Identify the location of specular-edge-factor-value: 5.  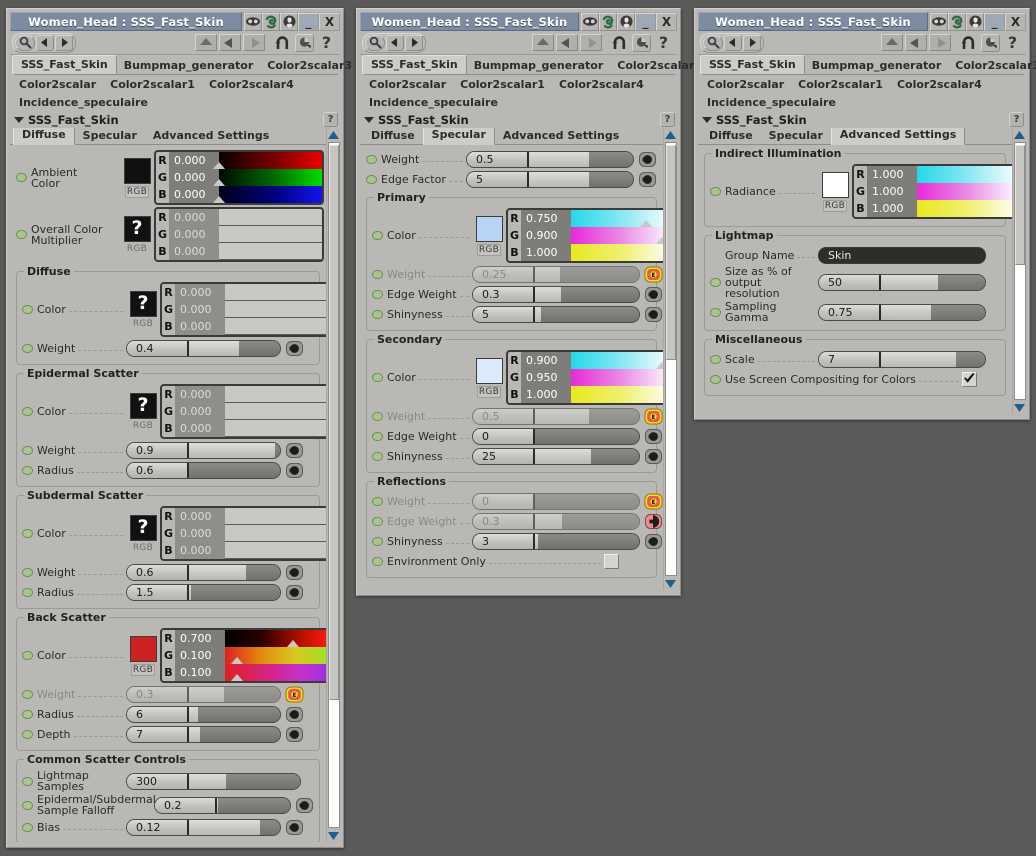
(498, 179).